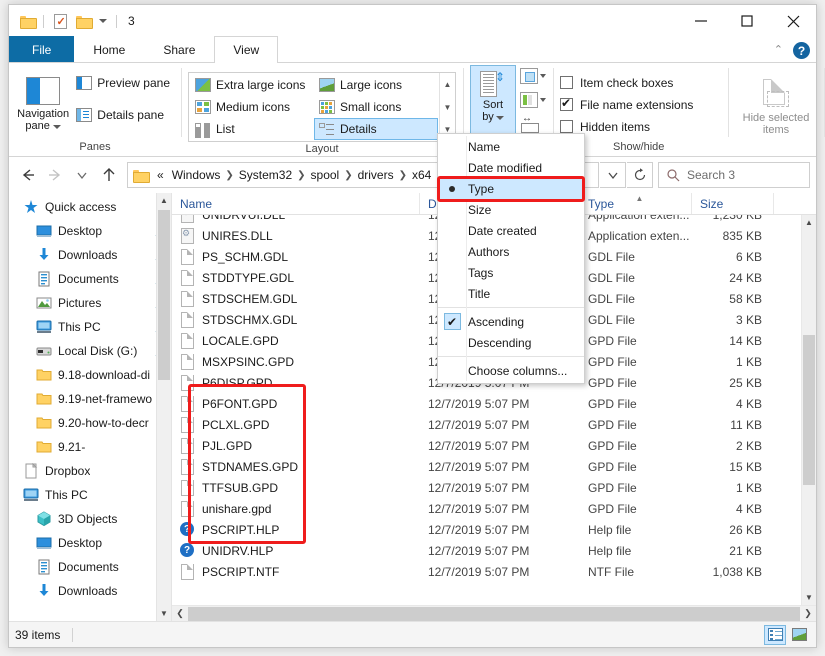 The height and width of the screenshot is (656, 825). I want to click on up-button, so click(109, 175).